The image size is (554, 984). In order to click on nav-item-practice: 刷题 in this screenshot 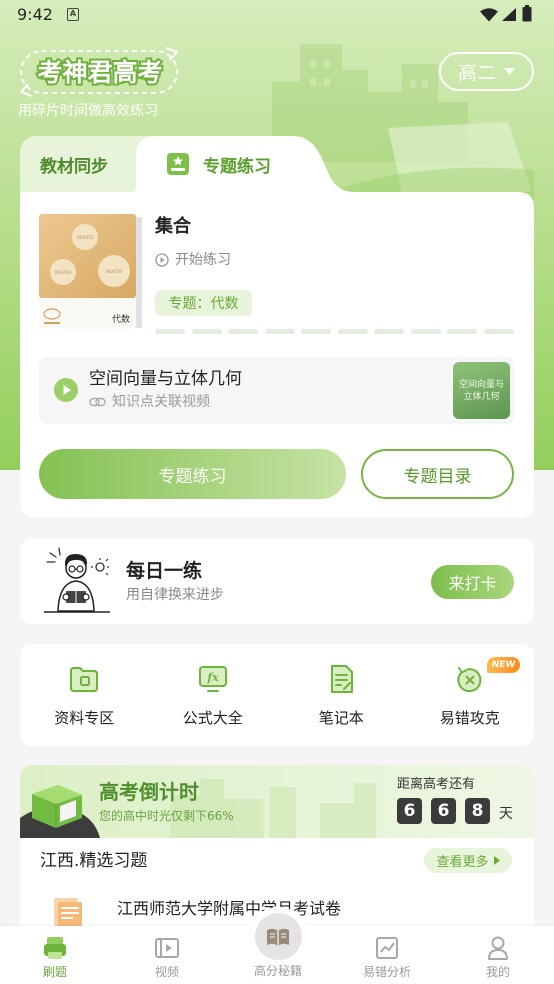, I will do `click(55, 955)`.